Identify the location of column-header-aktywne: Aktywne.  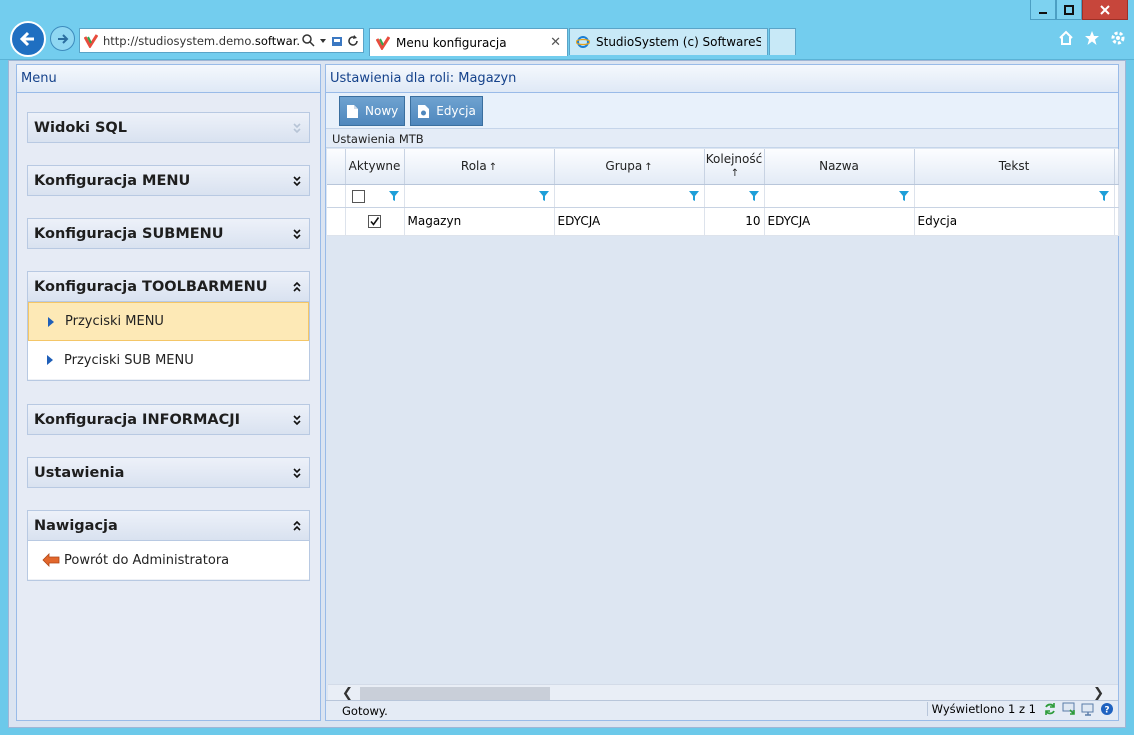
(375, 167).